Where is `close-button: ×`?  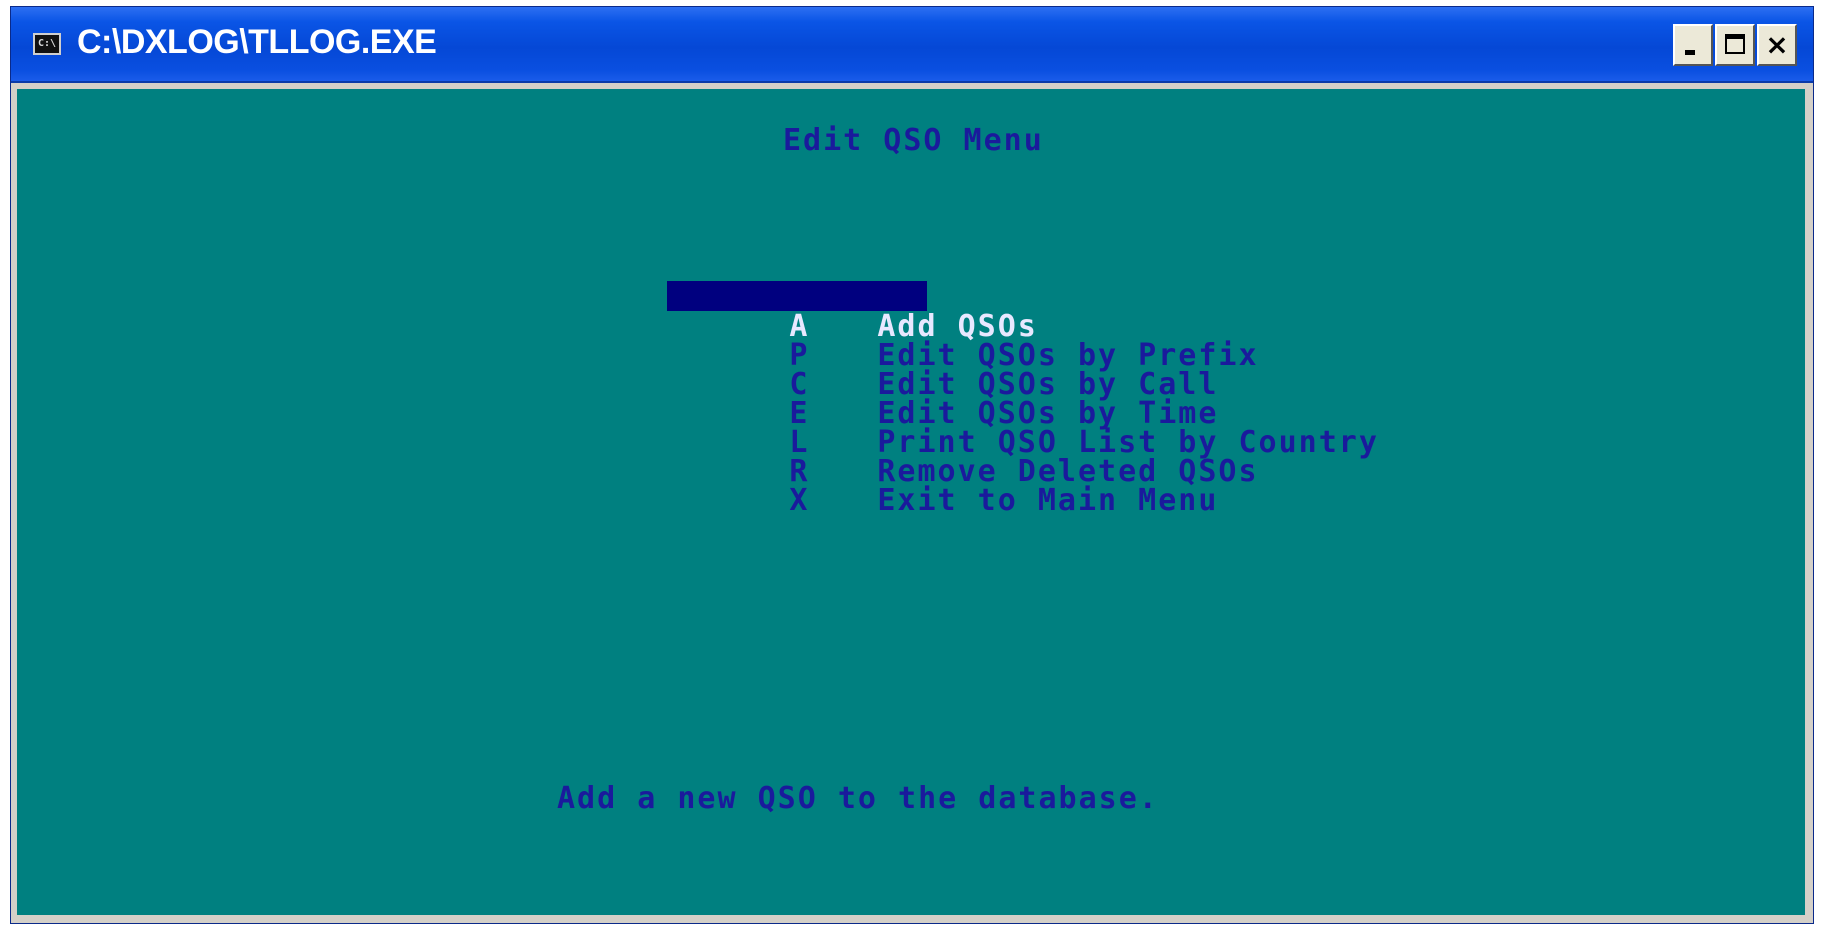 close-button: × is located at coordinates (1777, 45).